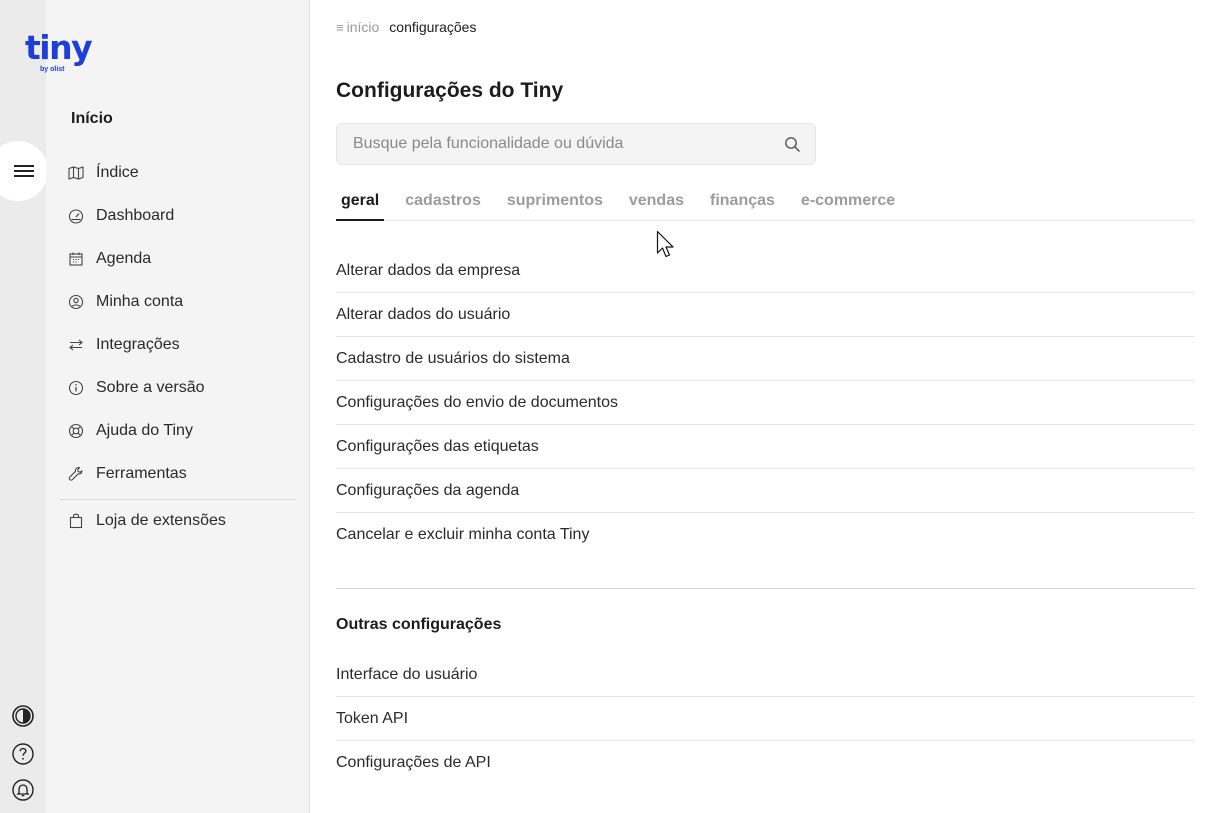 Image resolution: width=1212 pixels, height=813 pixels. What do you see at coordinates (135, 215) in the screenshot?
I see `sidebar-item-label: Dashboard` at bounding box center [135, 215].